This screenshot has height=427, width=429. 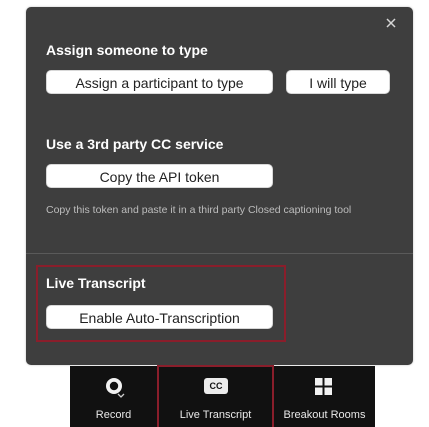 What do you see at coordinates (391, 23) in the screenshot?
I see `close-icon` at bounding box center [391, 23].